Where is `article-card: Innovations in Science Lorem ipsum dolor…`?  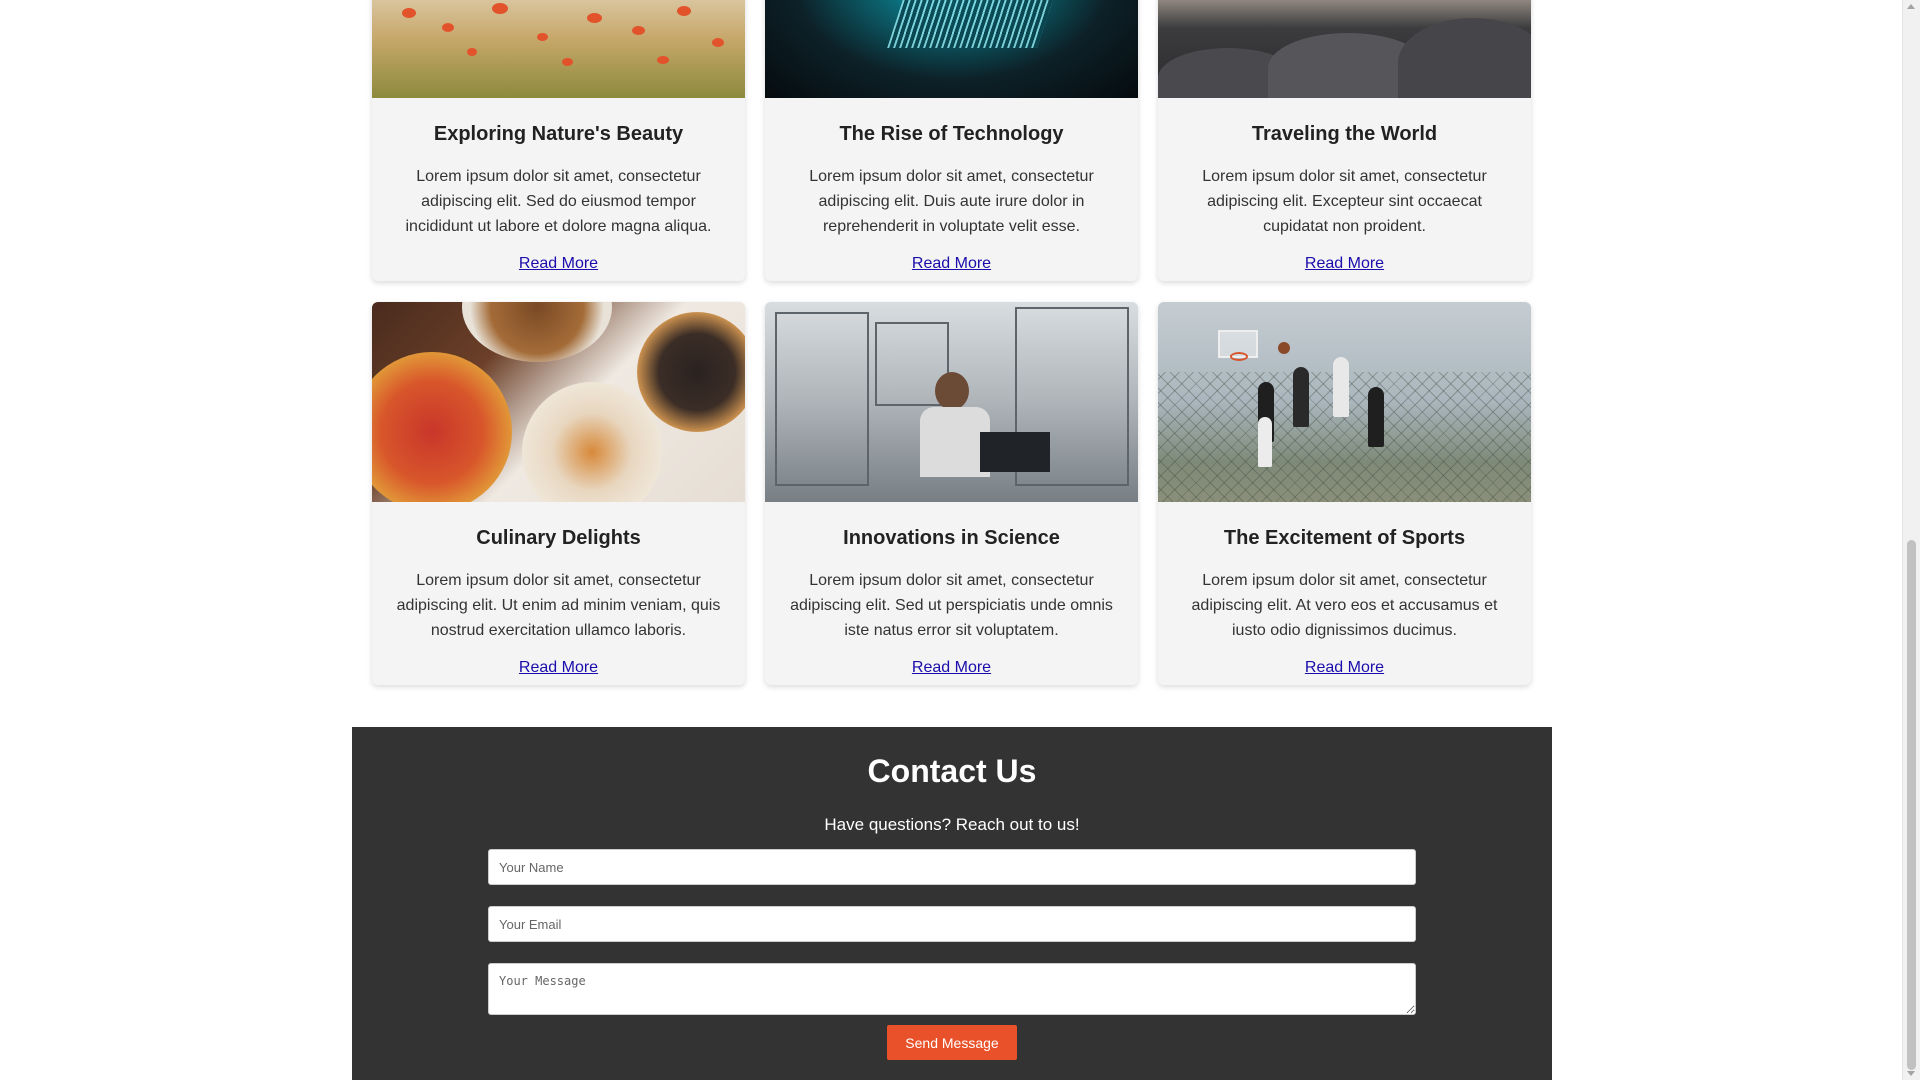 article-card: Innovations in Science Lorem ipsum dolor… is located at coordinates (951, 493).